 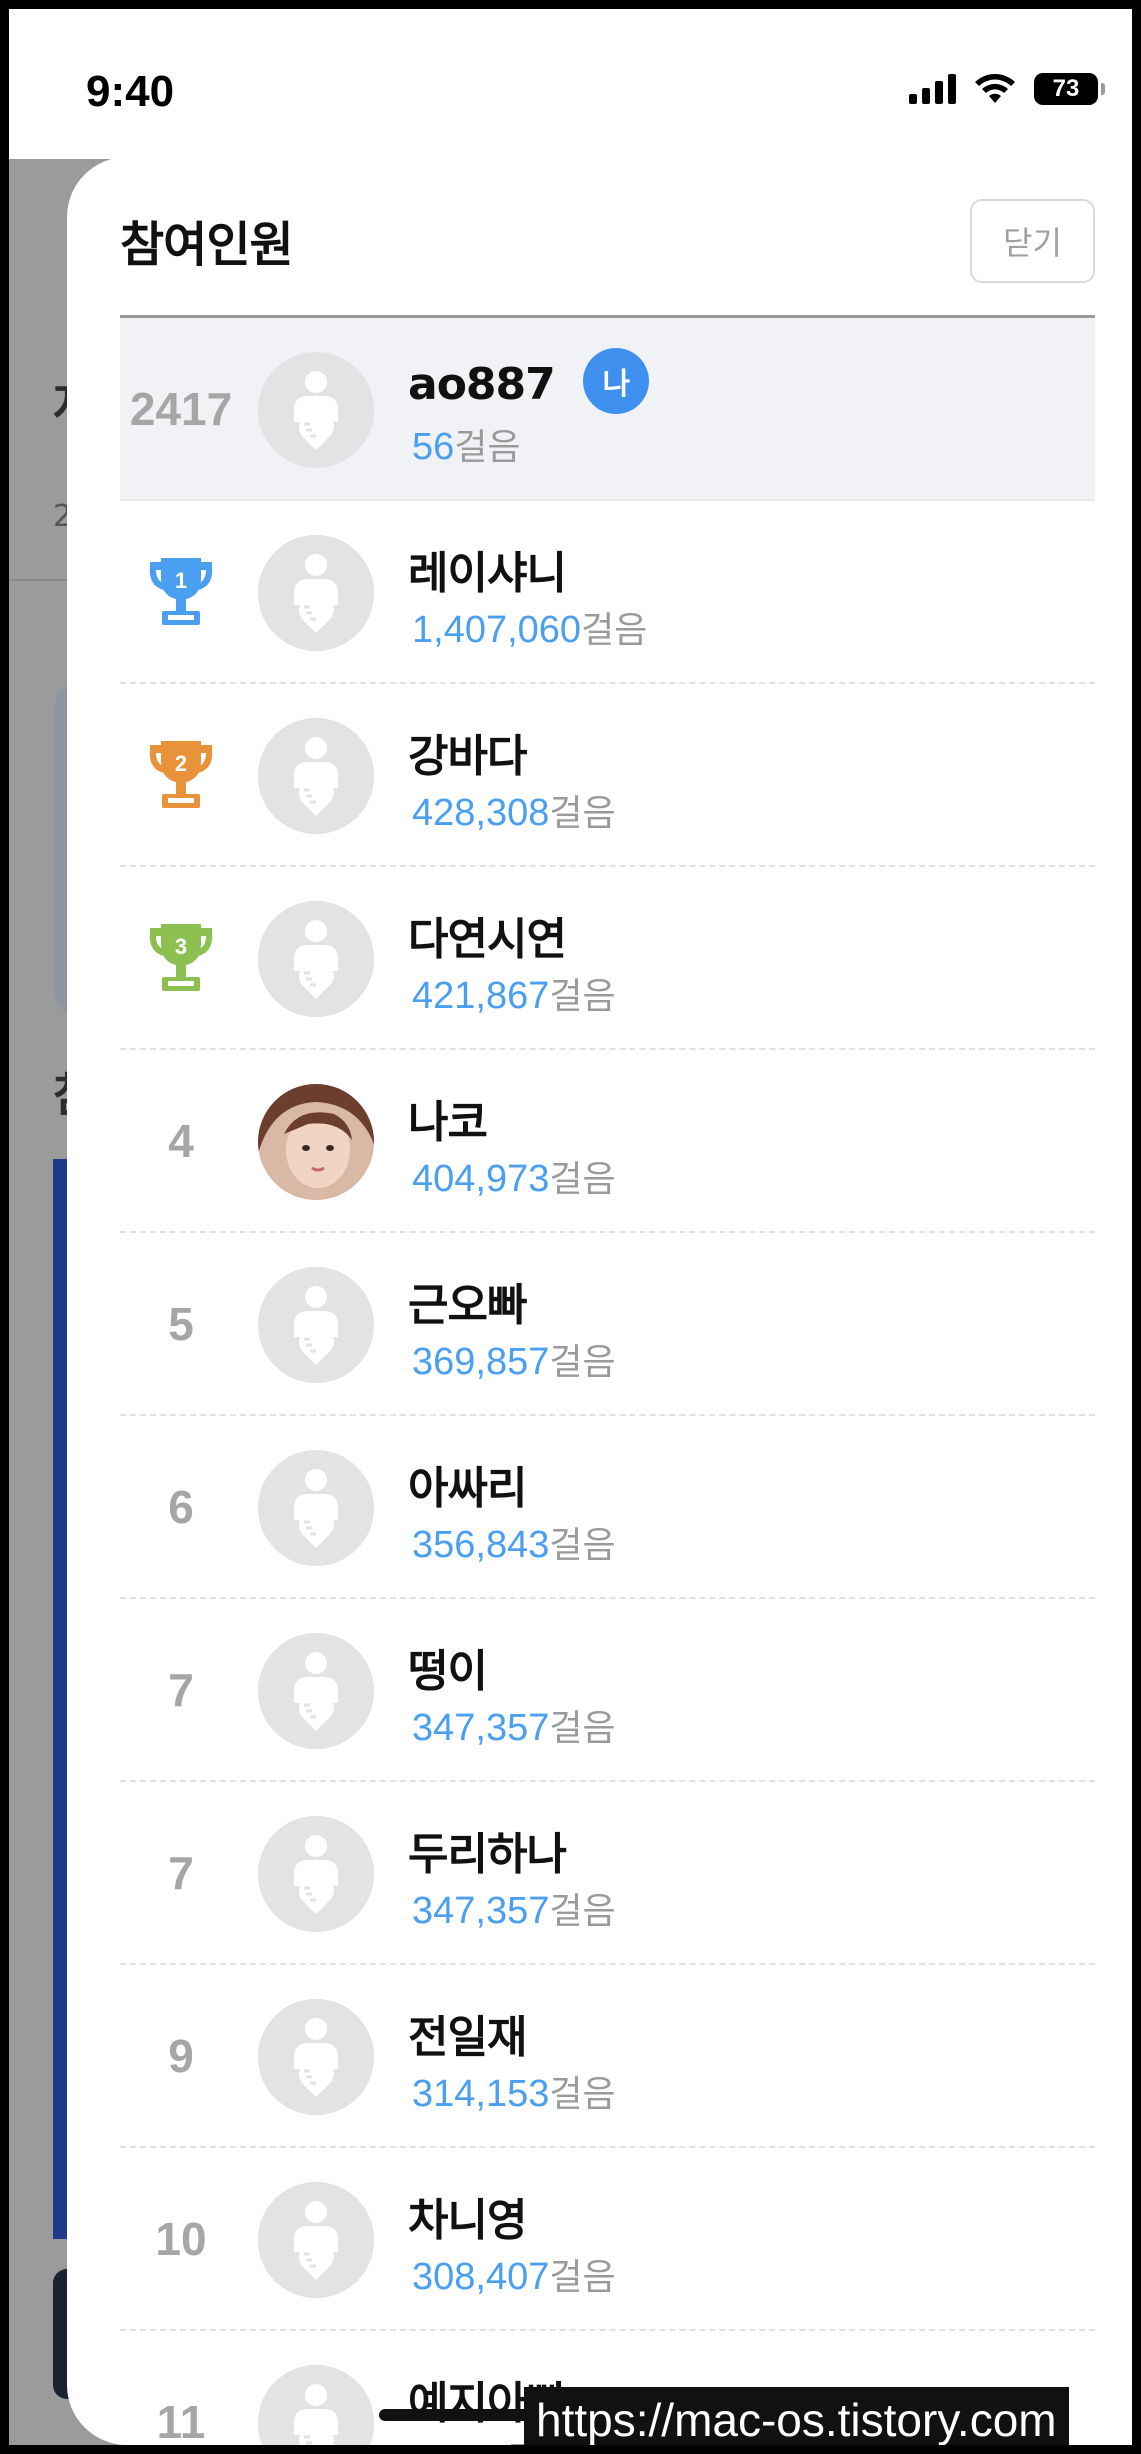 I want to click on me-badge: 나, so click(x=615, y=381).